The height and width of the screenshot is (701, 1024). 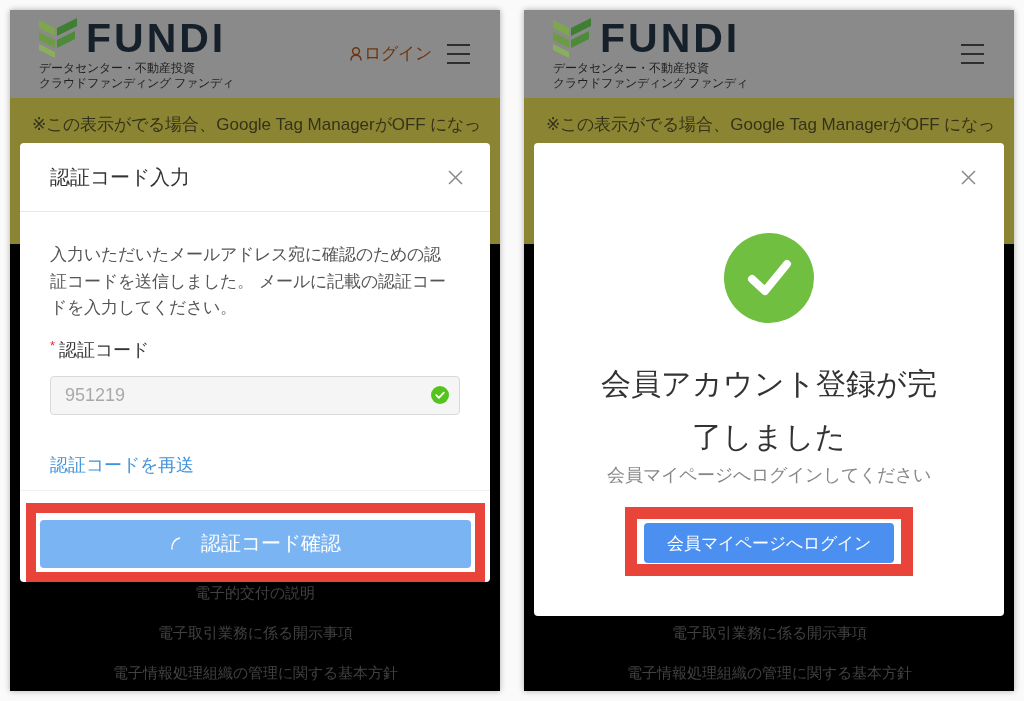 What do you see at coordinates (356, 54) in the screenshot?
I see `person-icon` at bounding box center [356, 54].